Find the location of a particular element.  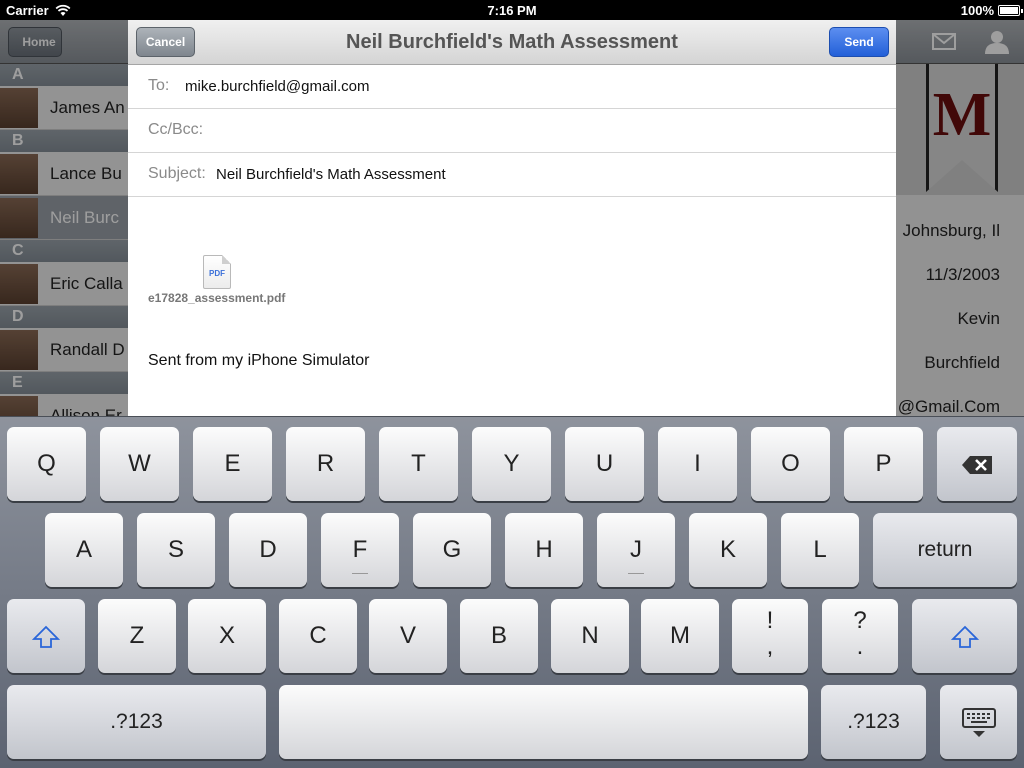

pdf-icon: PDF is located at coordinates (217, 272).